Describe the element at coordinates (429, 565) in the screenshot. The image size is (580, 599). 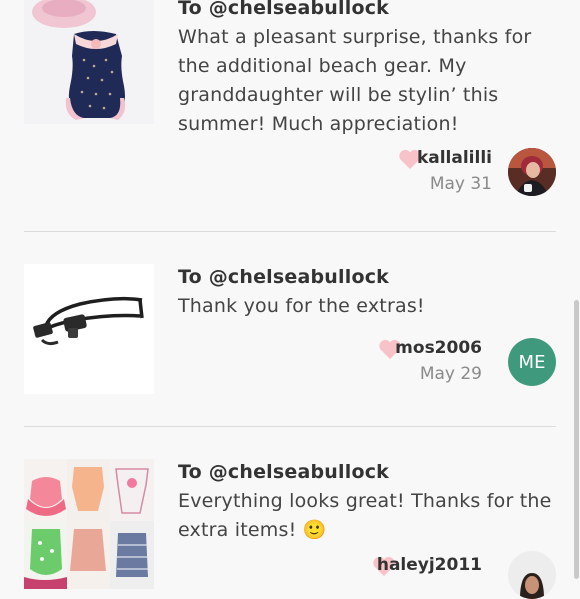
I see `reviewer-username: haleyj2011` at that location.